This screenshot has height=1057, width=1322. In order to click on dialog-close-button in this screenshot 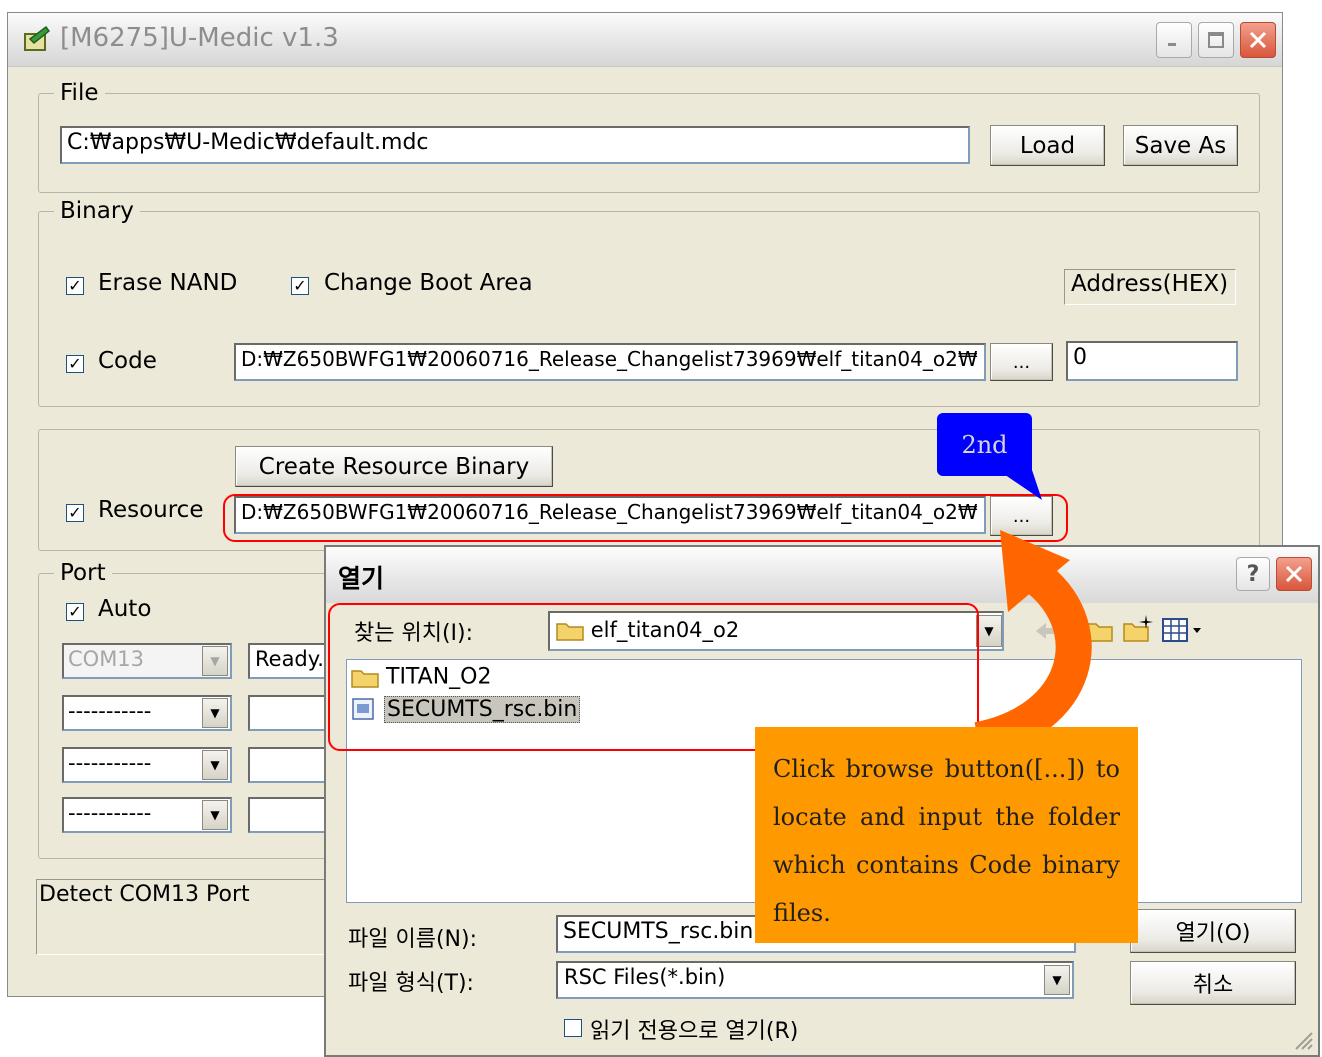, I will do `click(1294, 574)`.